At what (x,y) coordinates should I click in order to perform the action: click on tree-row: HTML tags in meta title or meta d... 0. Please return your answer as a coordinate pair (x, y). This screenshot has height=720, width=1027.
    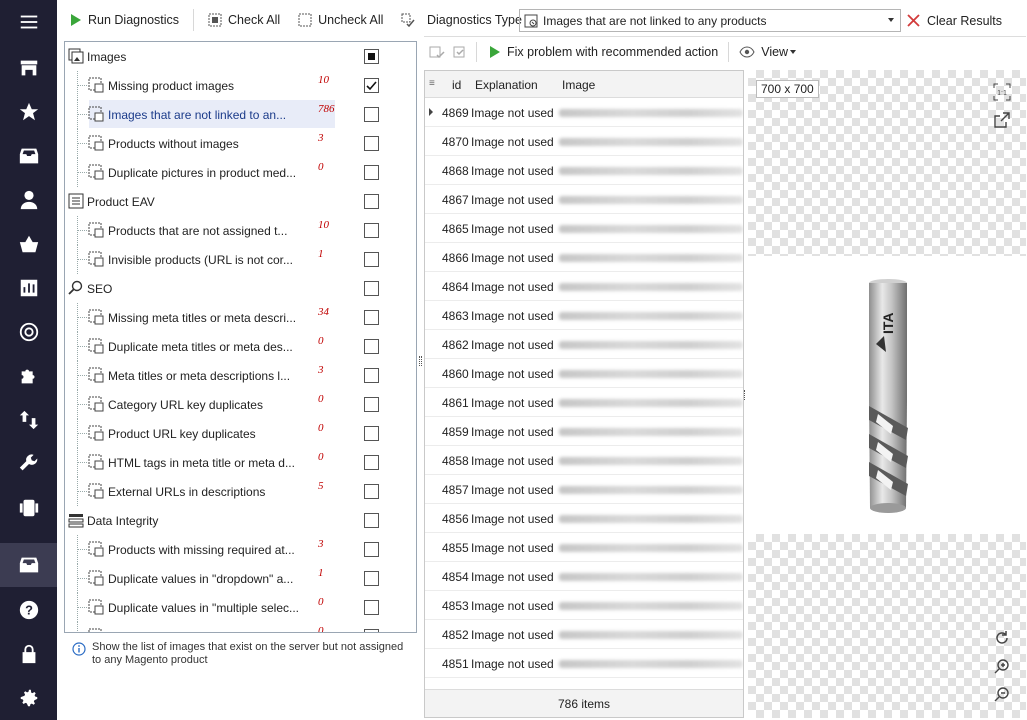
    Looking at the image, I should click on (240, 462).